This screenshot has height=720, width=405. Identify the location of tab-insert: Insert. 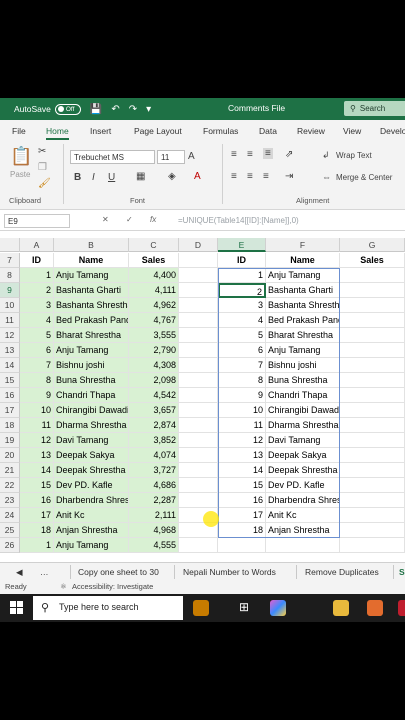
(100, 131).